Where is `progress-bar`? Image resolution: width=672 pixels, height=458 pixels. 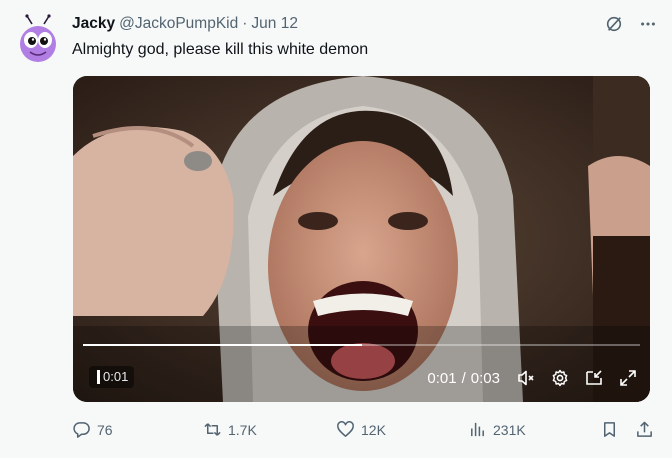 progress-bar is located at coordinates (361, 345).